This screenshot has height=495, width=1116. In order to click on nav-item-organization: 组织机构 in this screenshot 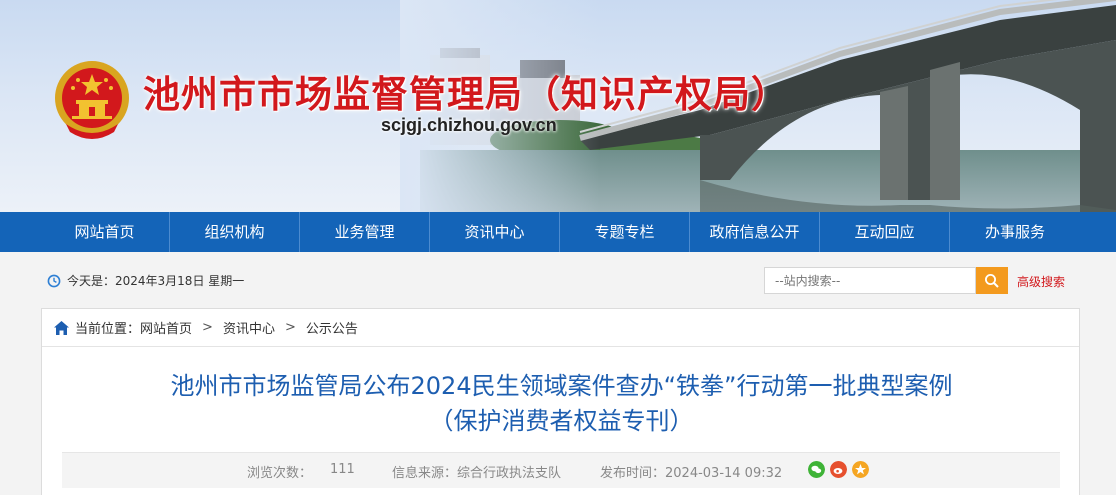, I will do `click(235, 232)`.